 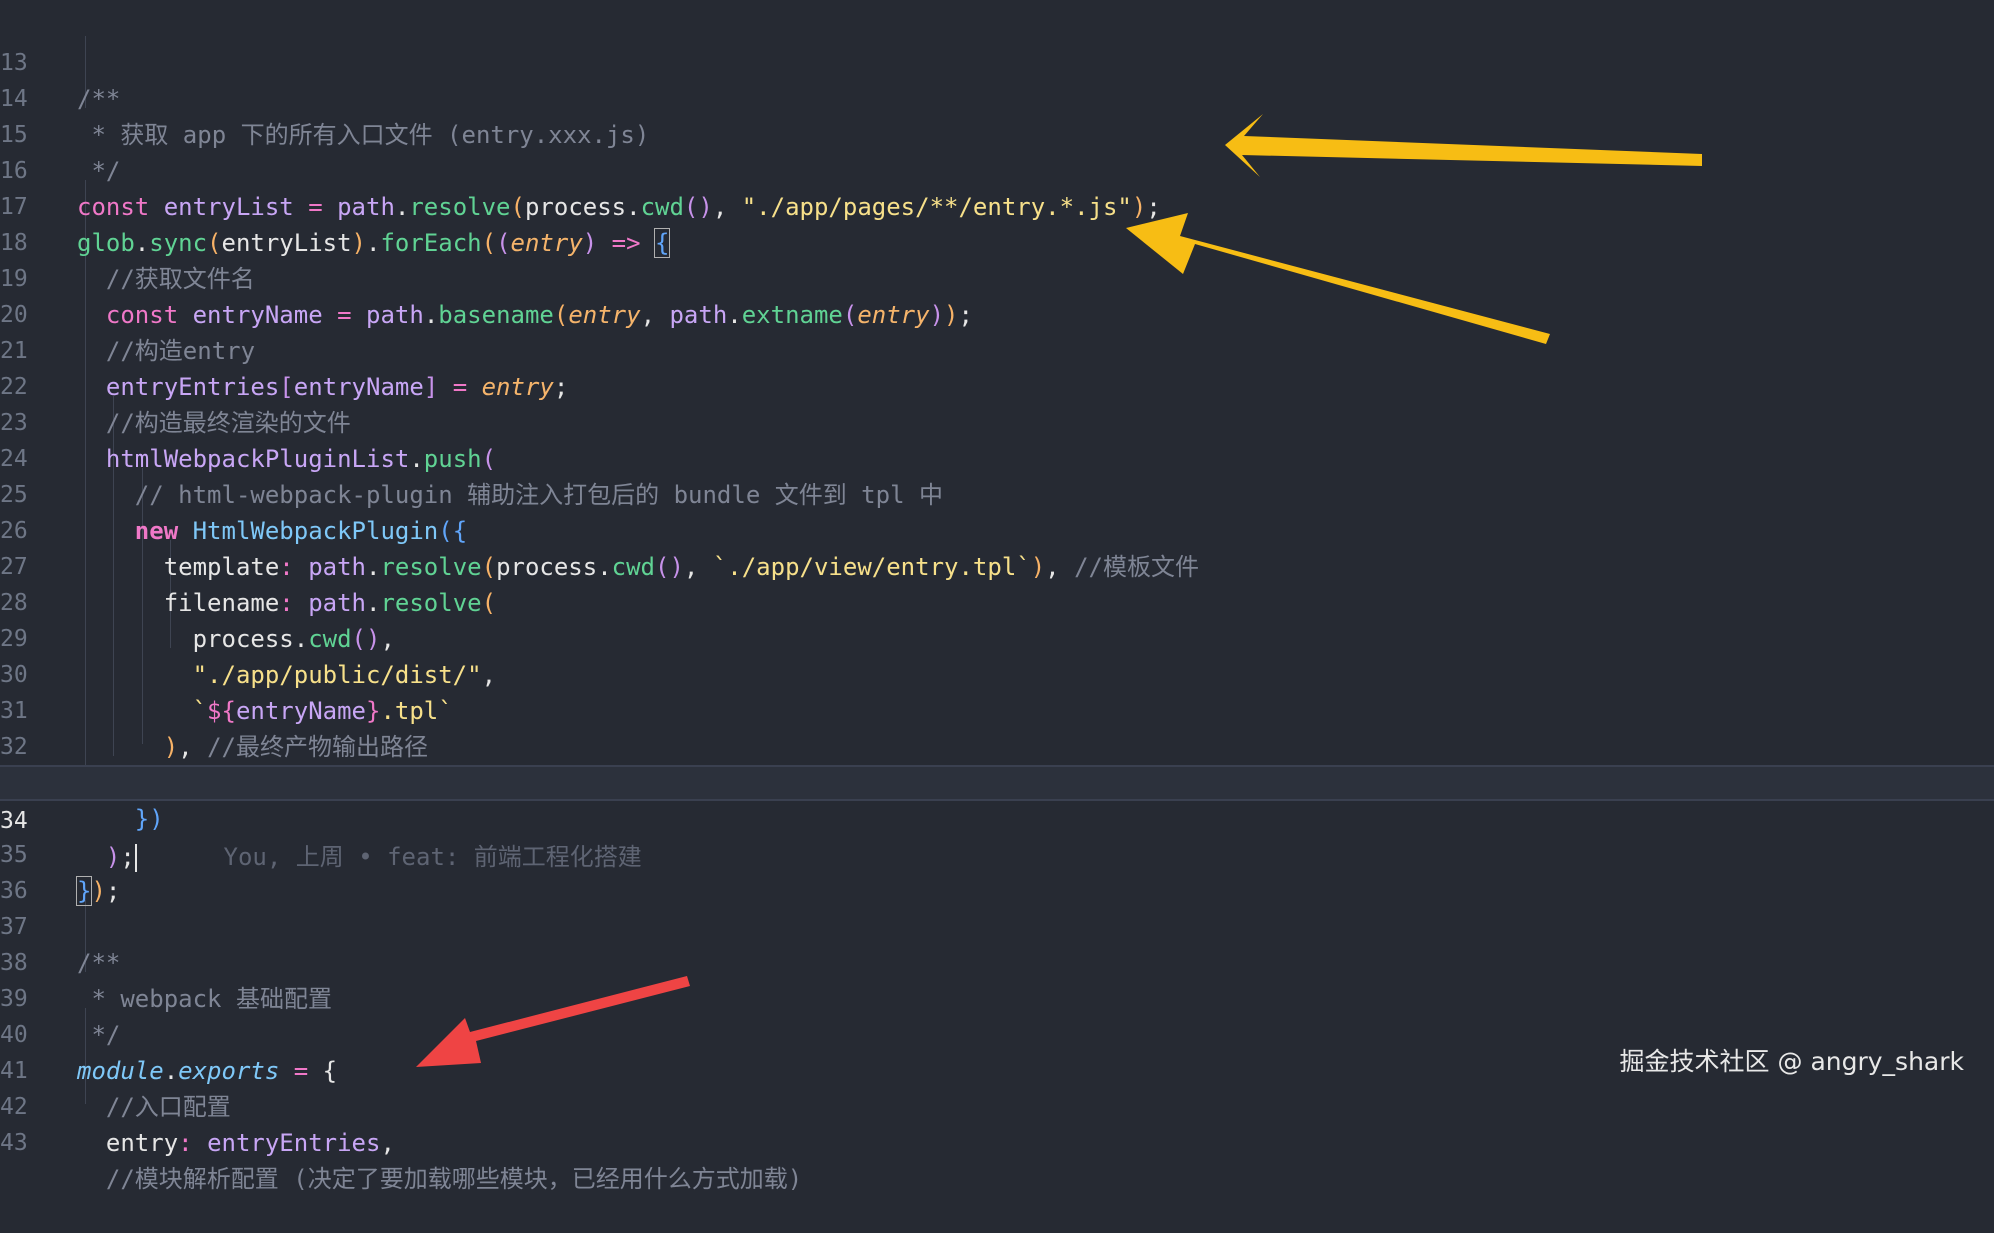 What do you see at coordinates (997, 565) in the screenshot?
I see `code-line: 27 filename: path.resolve(` at bounding box center [997, 565].